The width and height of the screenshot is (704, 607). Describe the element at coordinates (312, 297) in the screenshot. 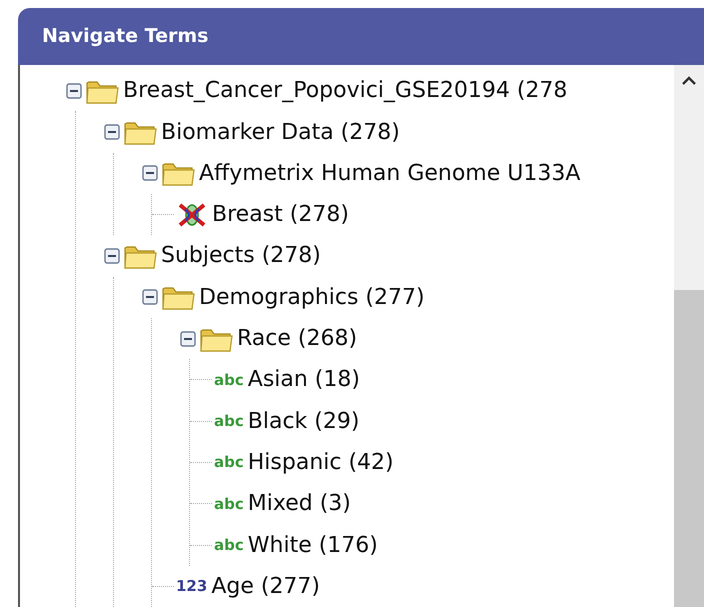

I see `tree-item-label: Demographics (277)` at that location.